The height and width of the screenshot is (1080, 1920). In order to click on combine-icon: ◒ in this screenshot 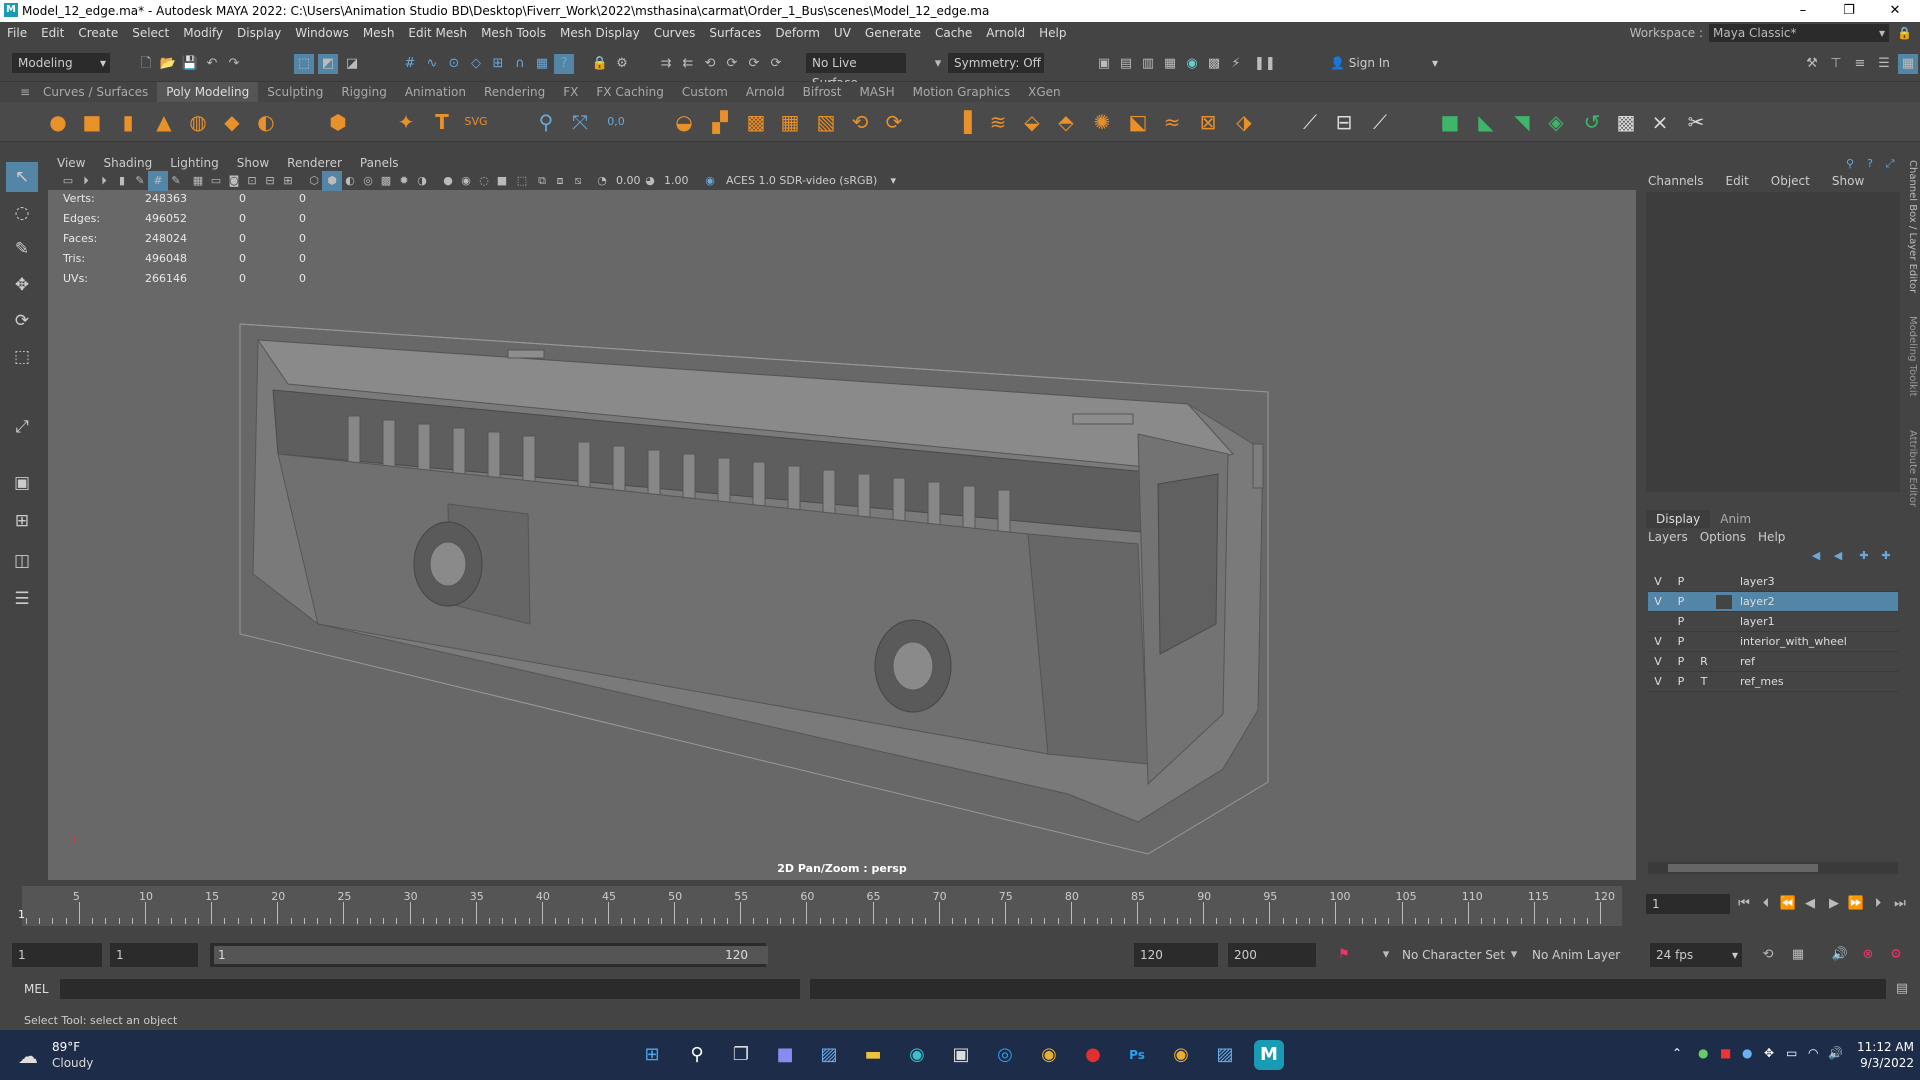, I will do `click(684, 122)`.